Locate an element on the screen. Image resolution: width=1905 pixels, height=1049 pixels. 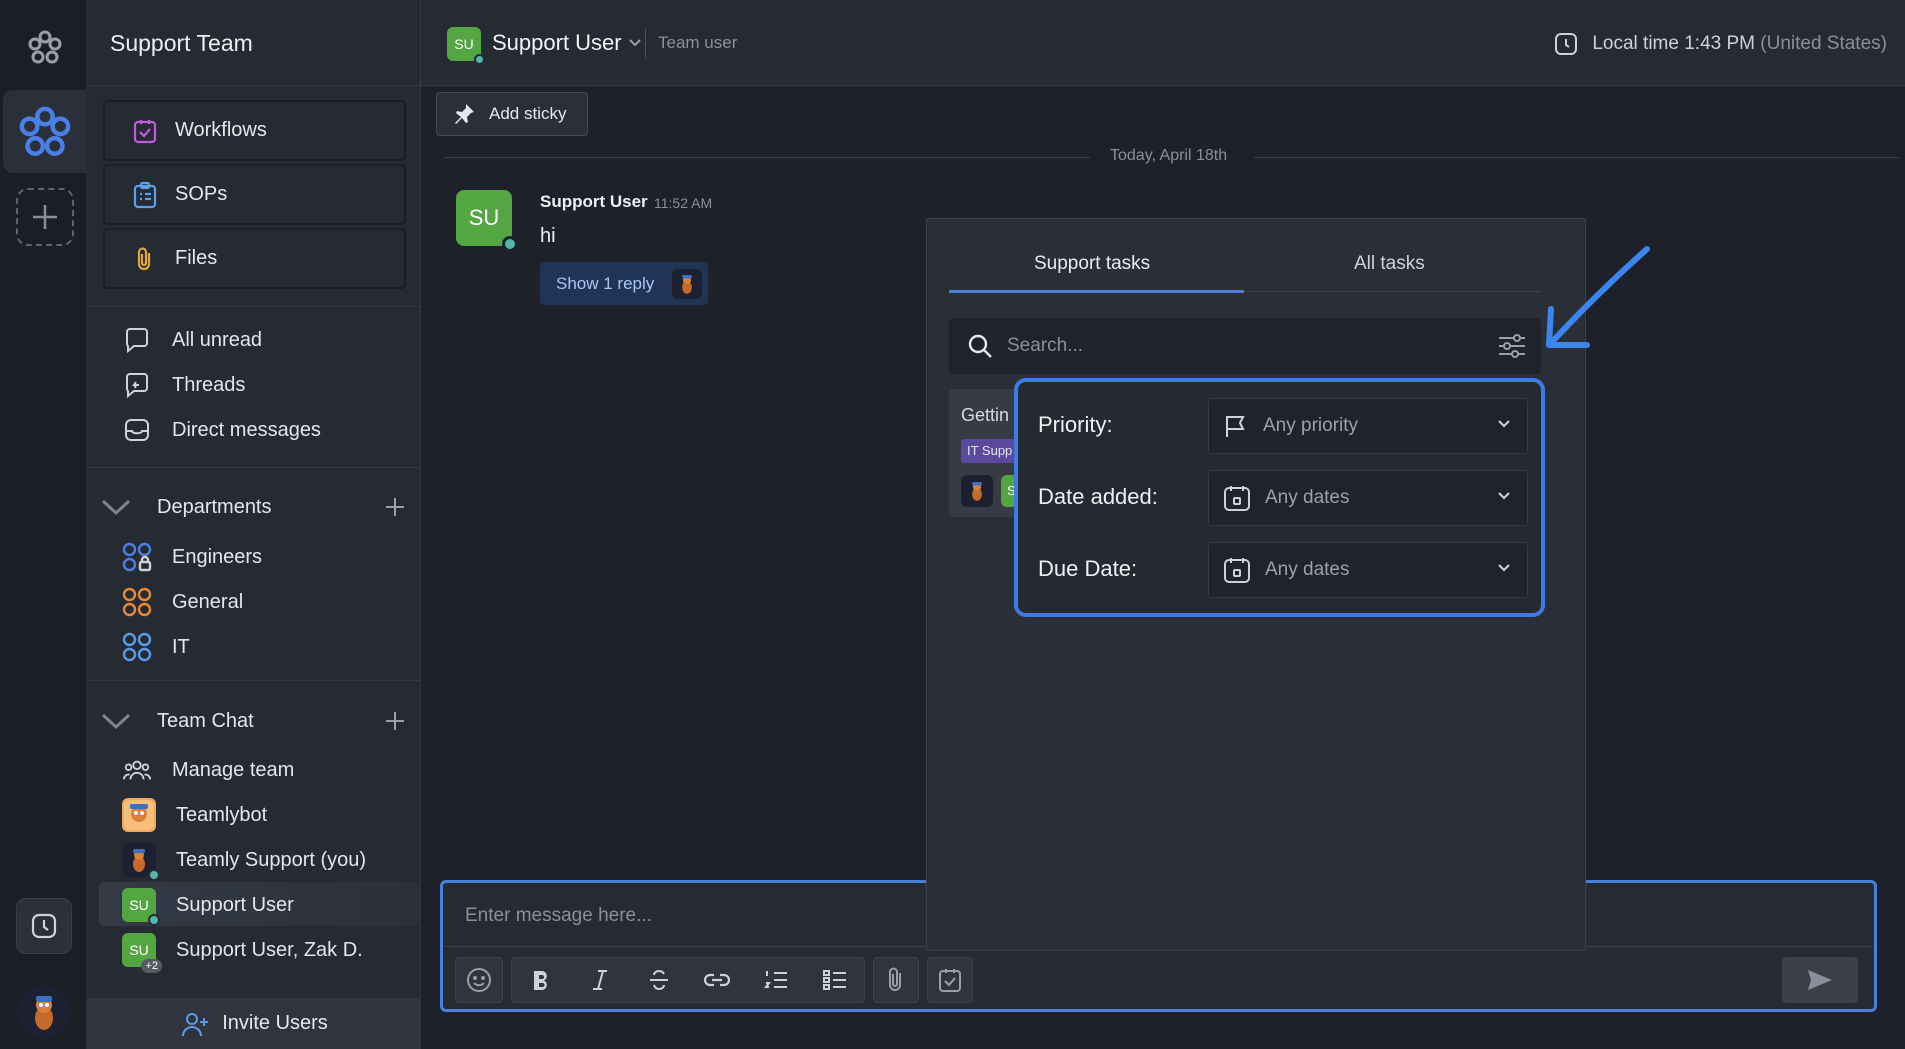
nav-direct-messages: Direct messages is located at coordinates (221, 430).